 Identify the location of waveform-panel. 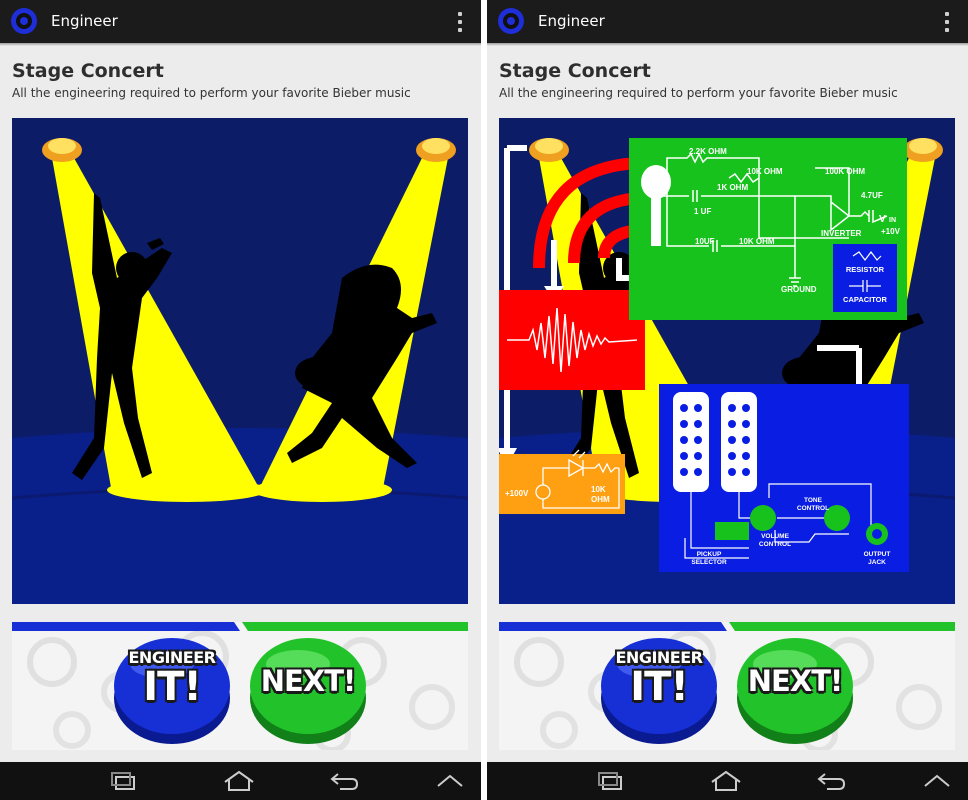
(572, 340).